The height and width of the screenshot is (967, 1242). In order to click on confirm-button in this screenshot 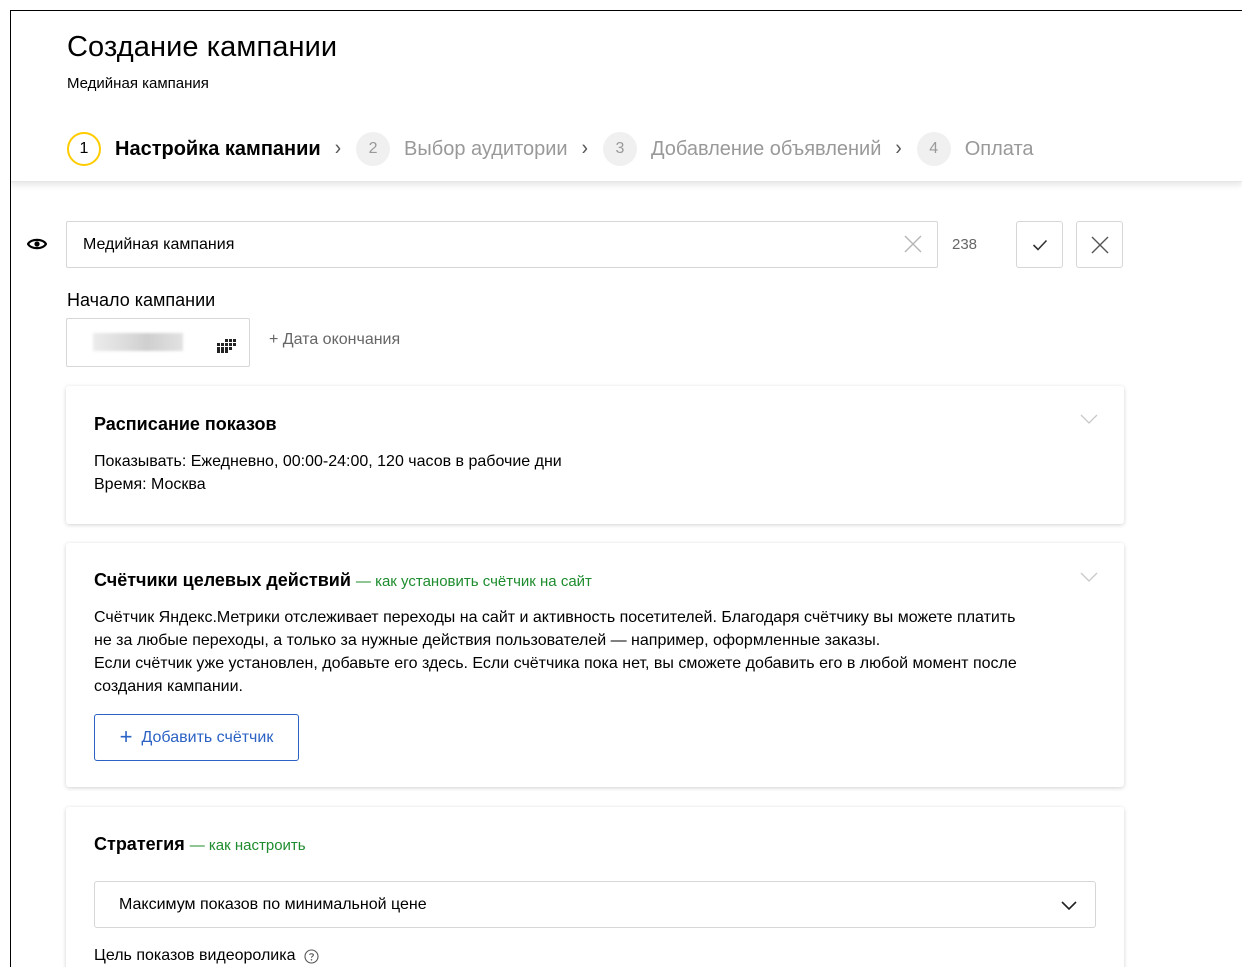, I will do `click(1039, 244)`.